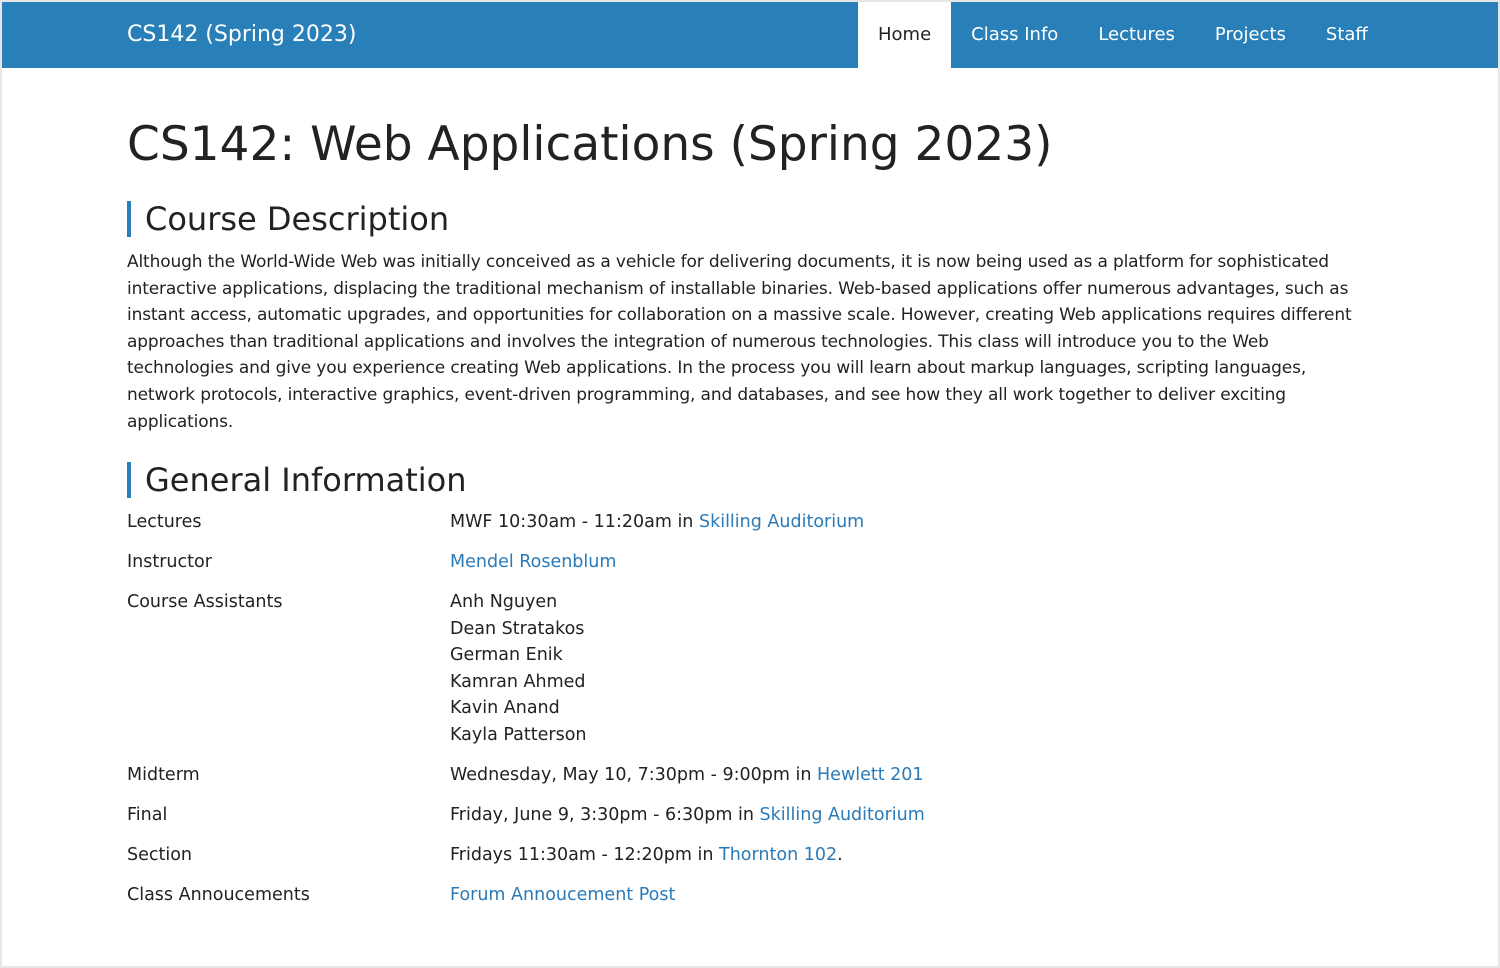 The height and width of the screenshot is (968, 1500). What do you see at coordinates (518, 734) in the screenshot?
I see `assistant-name: Kayla Patterson` at bounding box center [518, 734].